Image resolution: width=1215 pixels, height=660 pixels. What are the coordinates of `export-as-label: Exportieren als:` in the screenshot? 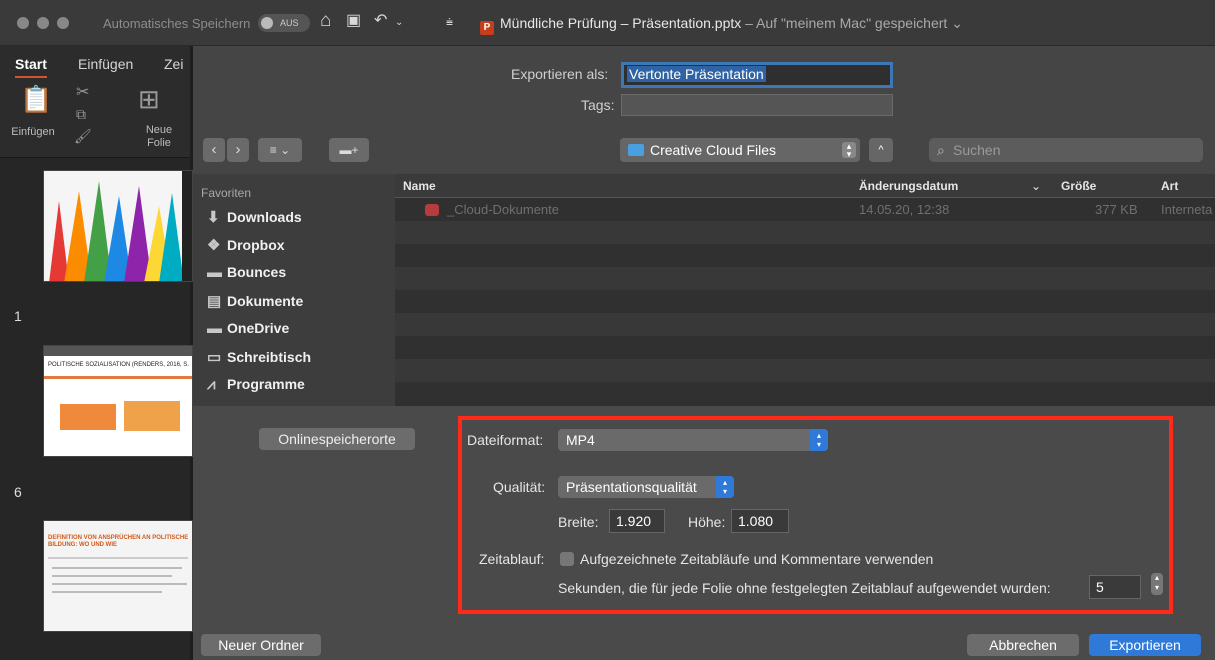 It's located at (560, 74).